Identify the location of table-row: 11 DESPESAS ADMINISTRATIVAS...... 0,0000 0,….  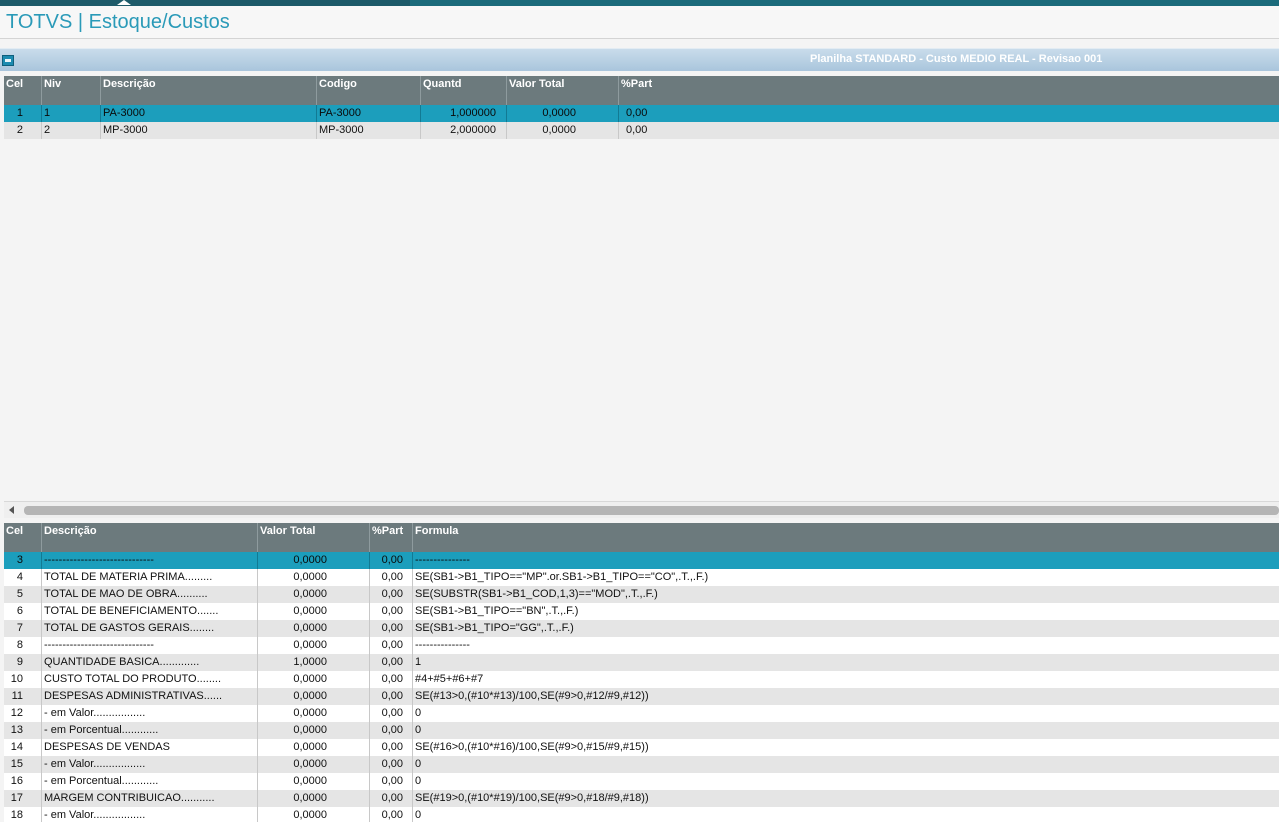
(641, 696).